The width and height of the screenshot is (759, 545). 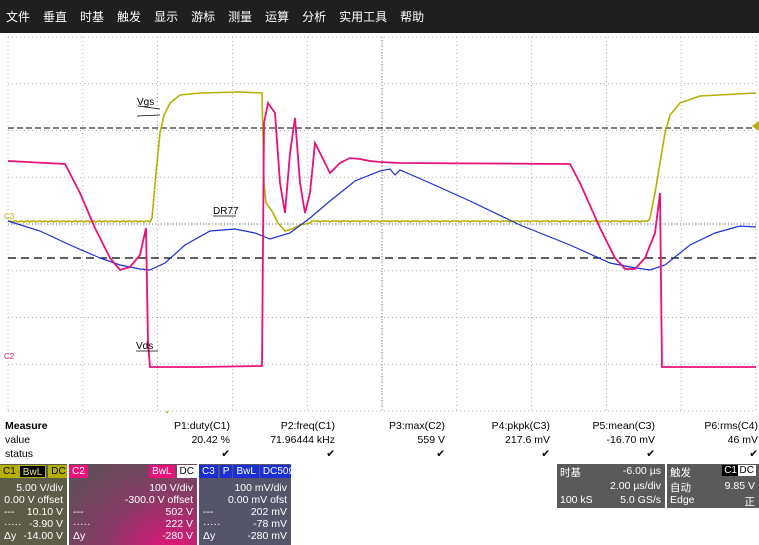 I want to click on c2-tag-coupling: DC, so click(x=186, y=471).